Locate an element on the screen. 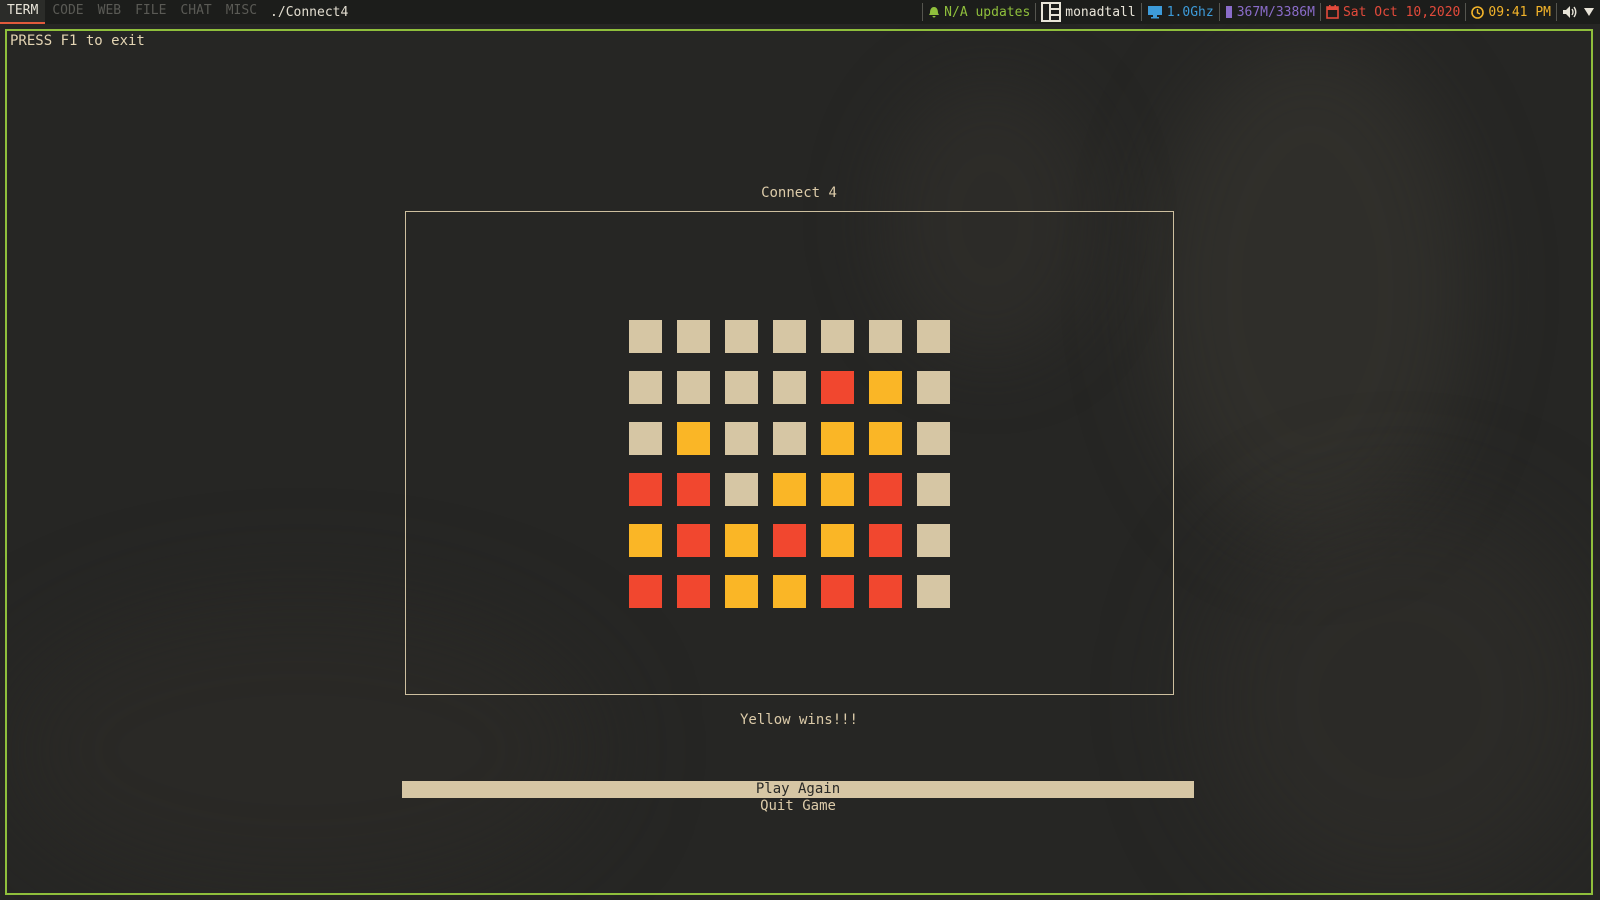  play-again-button: Play Again is located at coordinates (798, 789).